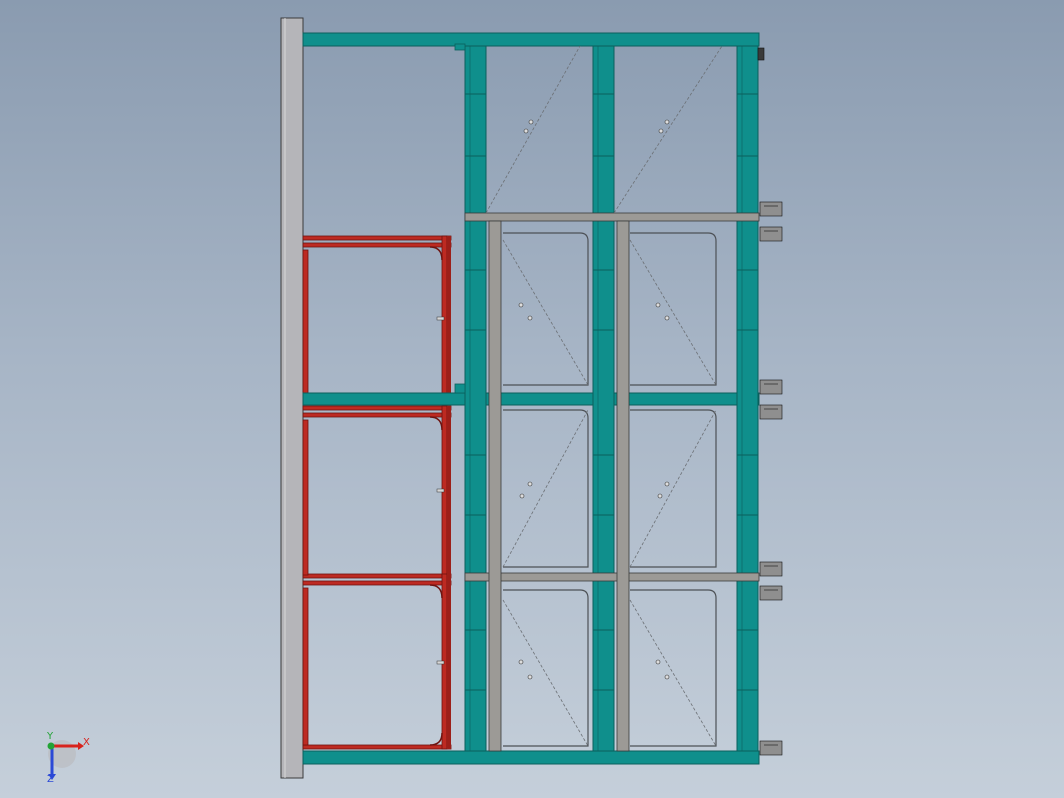  I want to click on axis-triad: X Y Z, so click(68, 758).